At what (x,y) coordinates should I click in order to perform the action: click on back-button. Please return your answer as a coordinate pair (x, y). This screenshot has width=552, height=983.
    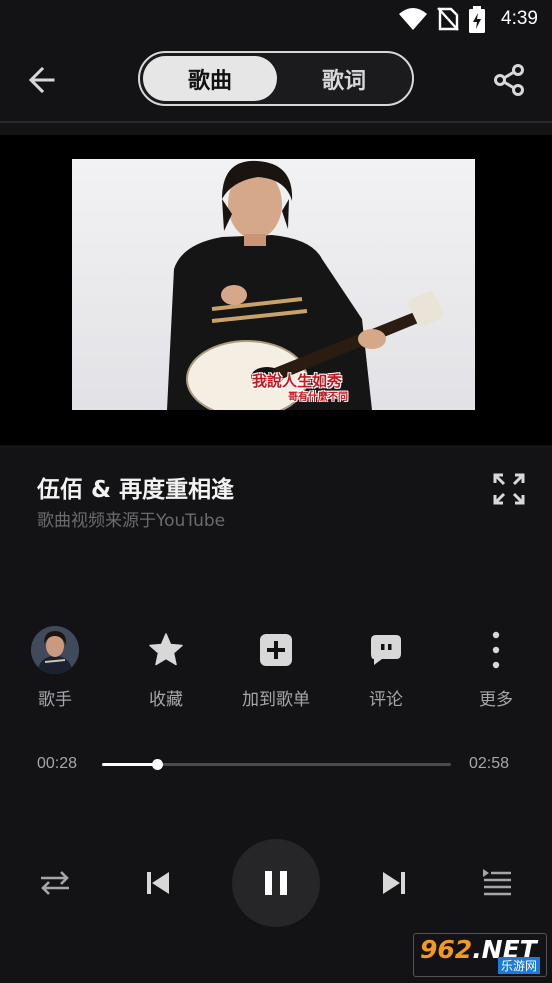
    Looking at the image, I should click on (42, 80).